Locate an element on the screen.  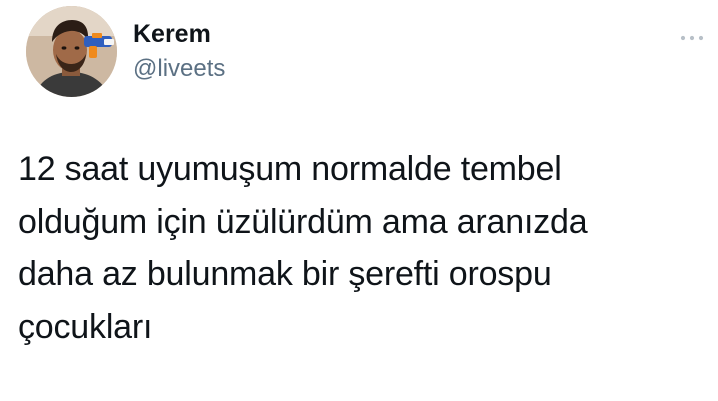
author-avatar is located at coordinates (71, 51).